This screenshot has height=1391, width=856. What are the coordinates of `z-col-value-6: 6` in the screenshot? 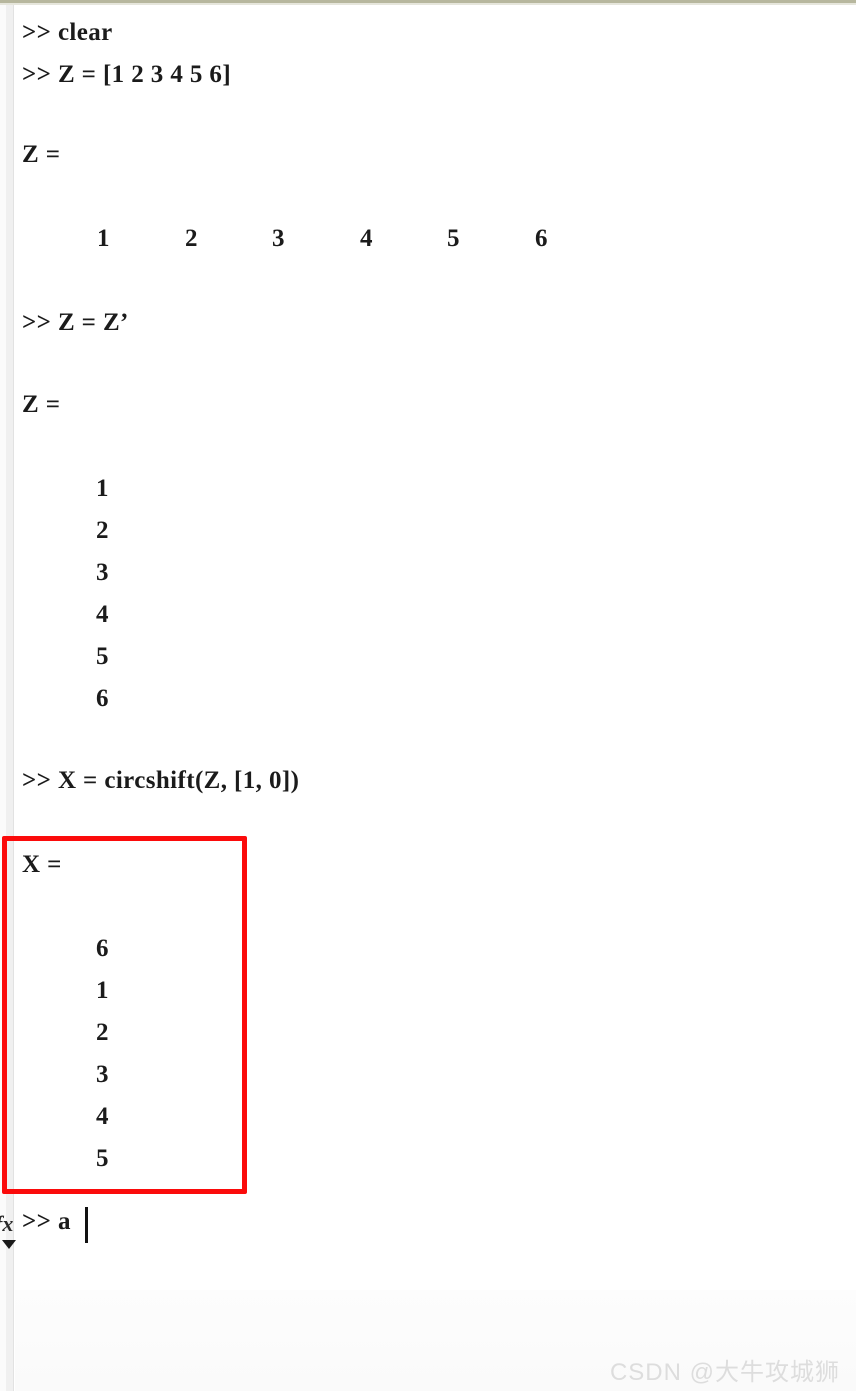 It's located at (102, 698).